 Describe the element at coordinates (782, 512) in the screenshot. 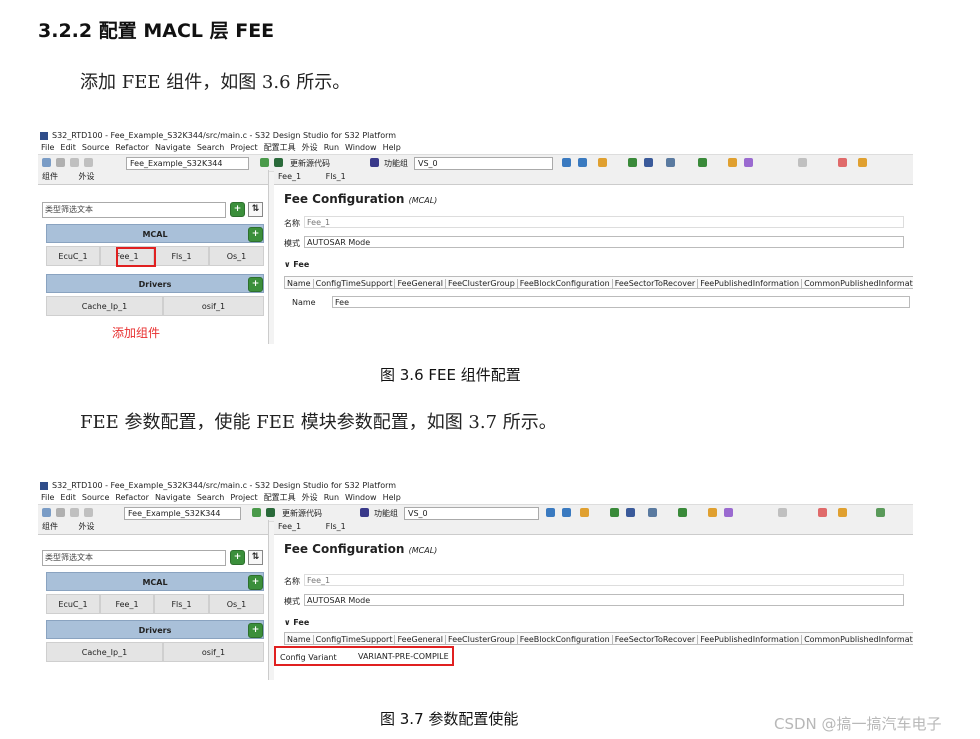

I see `toolbar-icon-j` at that location.